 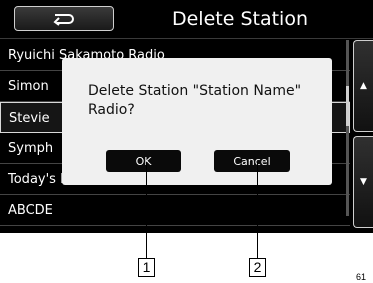 What do you see at coordinates (195, 100) in the screenshot?
I see `dialog-message: Delete Station "Station Name" Radio?` at bounding box center [195, 100].